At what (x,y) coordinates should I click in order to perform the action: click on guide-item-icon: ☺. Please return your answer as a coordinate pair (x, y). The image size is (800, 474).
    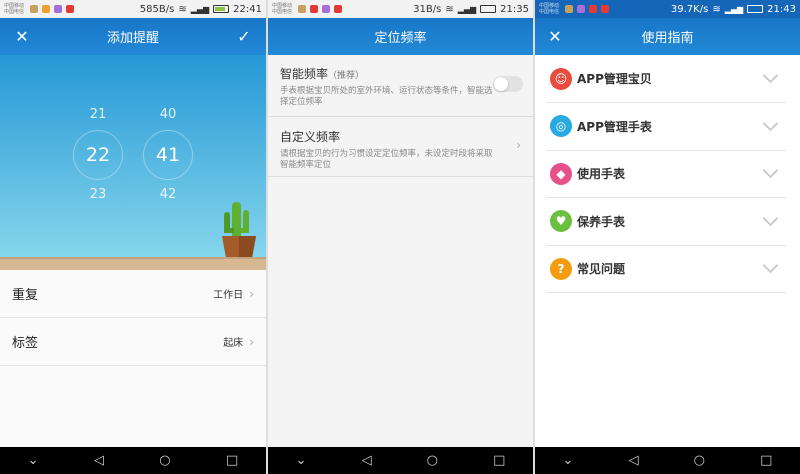
    Looking at the image, I should click on (561, 78).